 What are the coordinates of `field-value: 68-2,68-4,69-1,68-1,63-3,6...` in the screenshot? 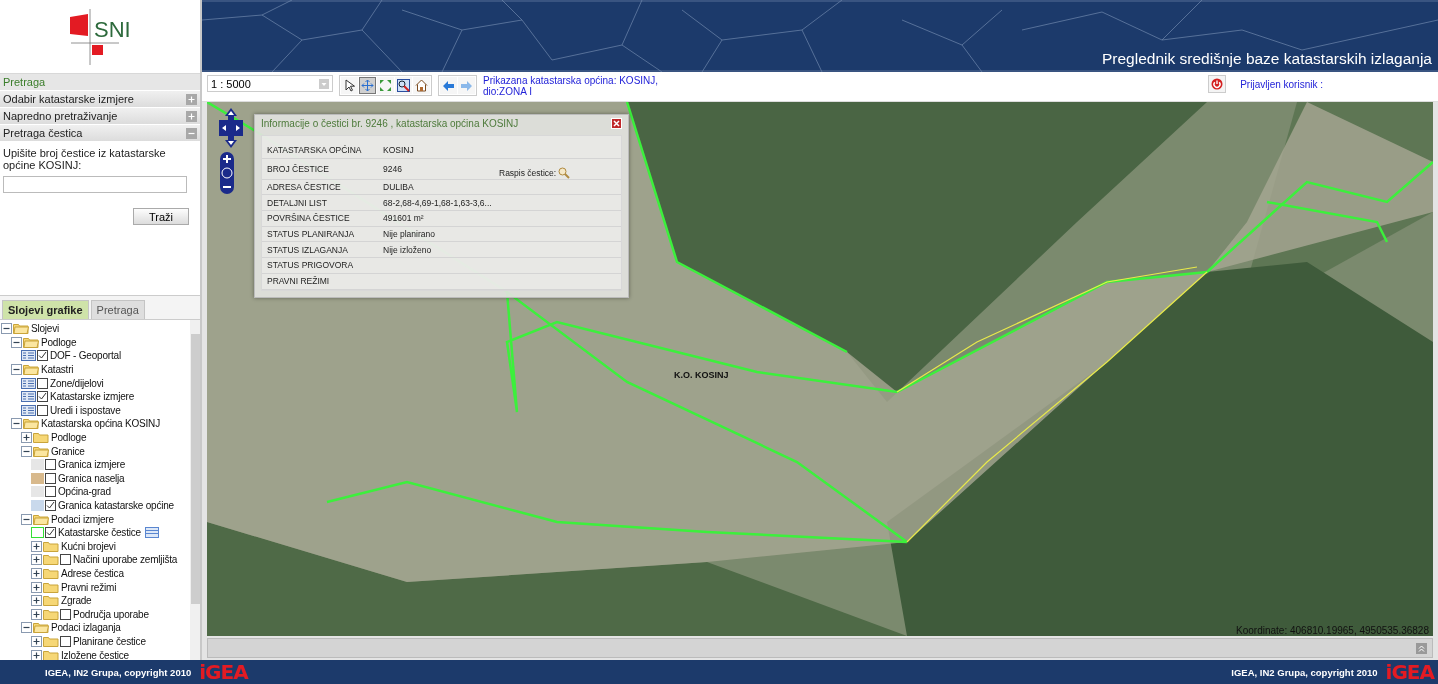 It's located at (438, 202).